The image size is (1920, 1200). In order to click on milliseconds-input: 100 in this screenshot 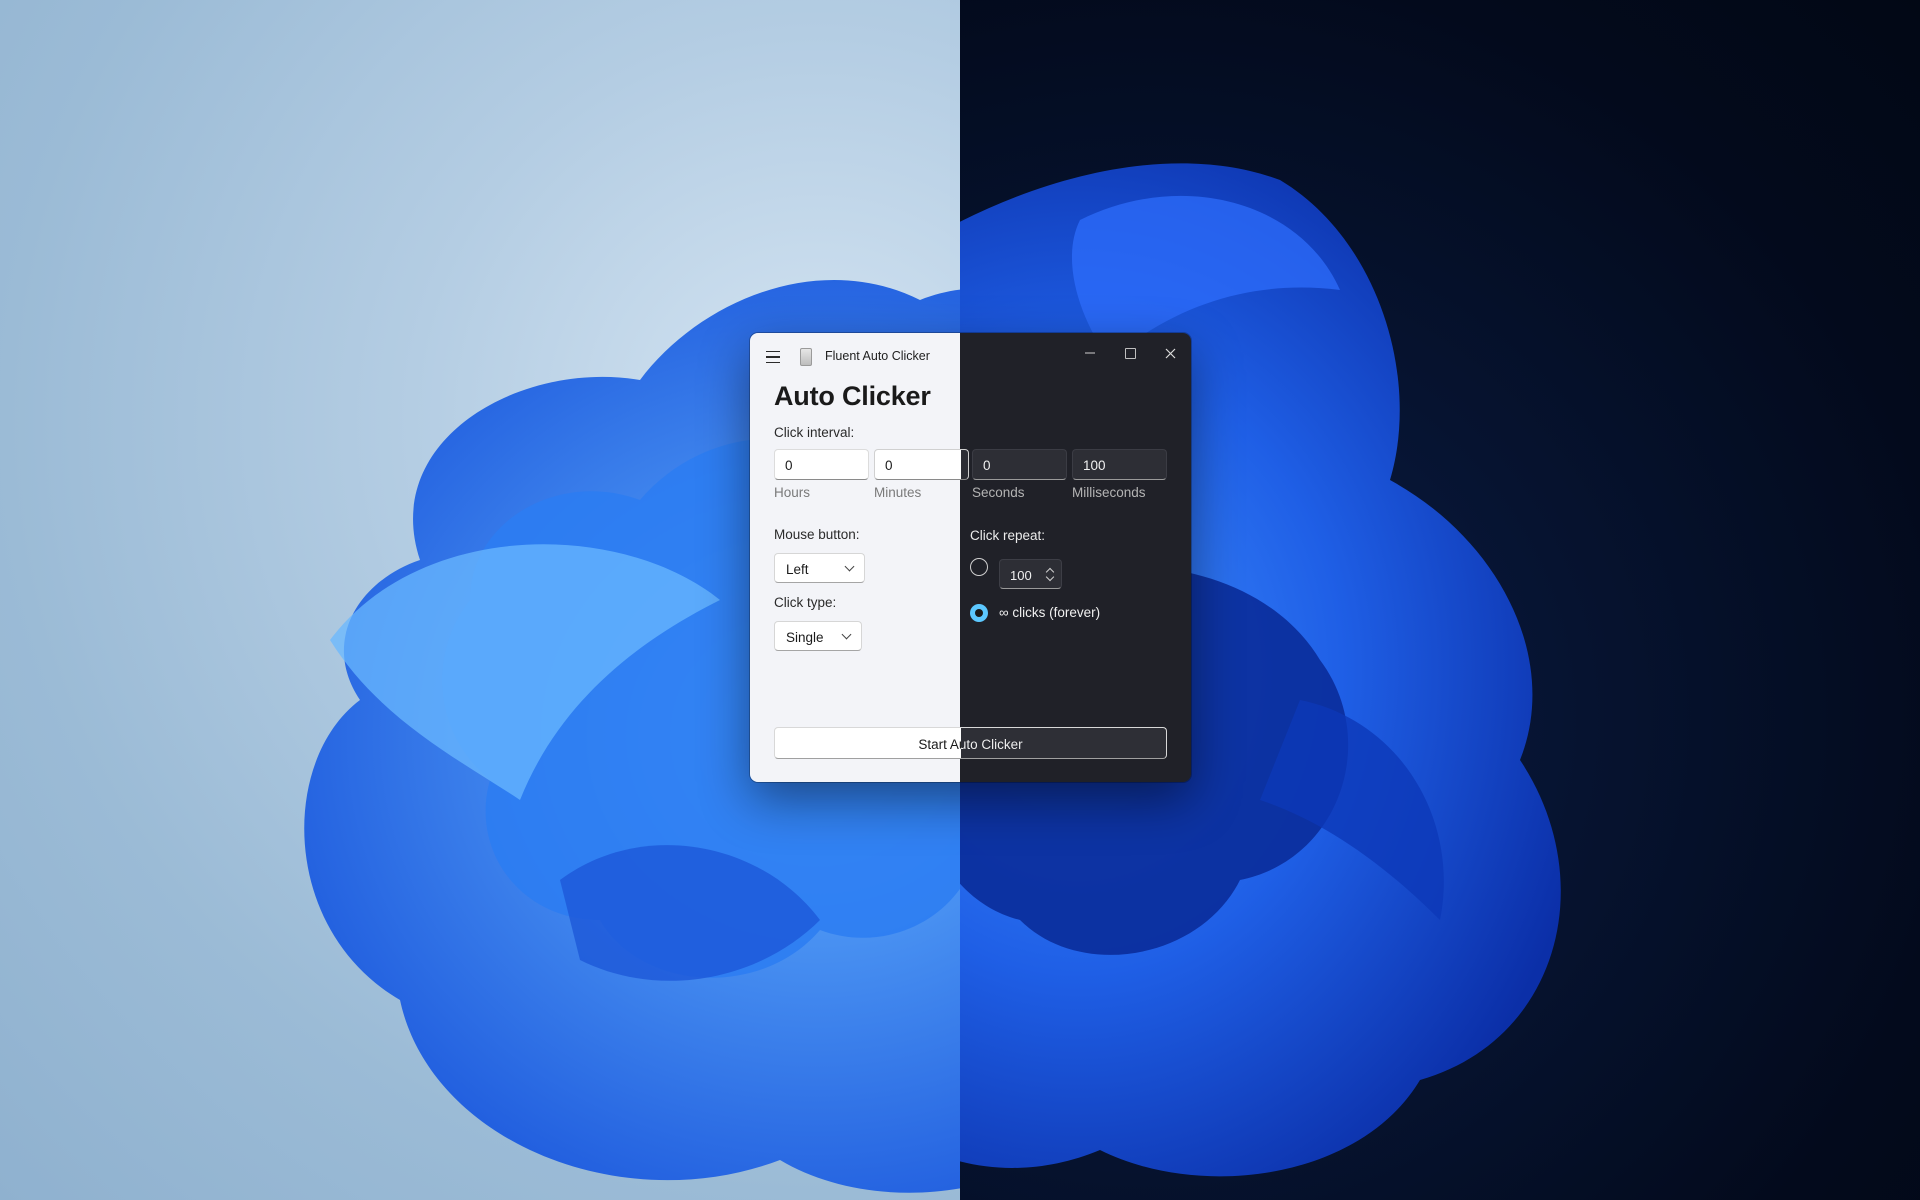, I will do `click(1119, 464)`.